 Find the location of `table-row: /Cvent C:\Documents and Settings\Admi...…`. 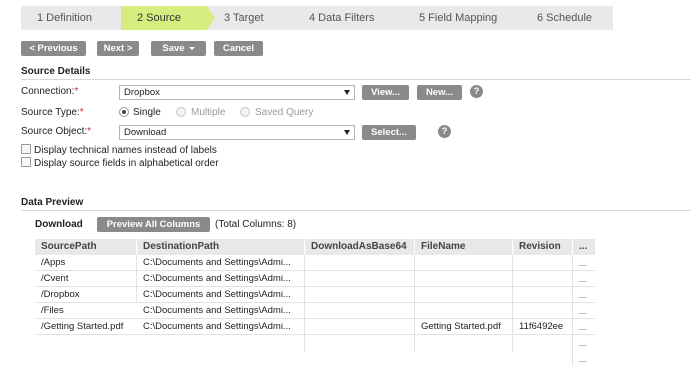

table-row: /Cvent C:\Documents and Settings\Admi...… is located at coordinates (315, 279).